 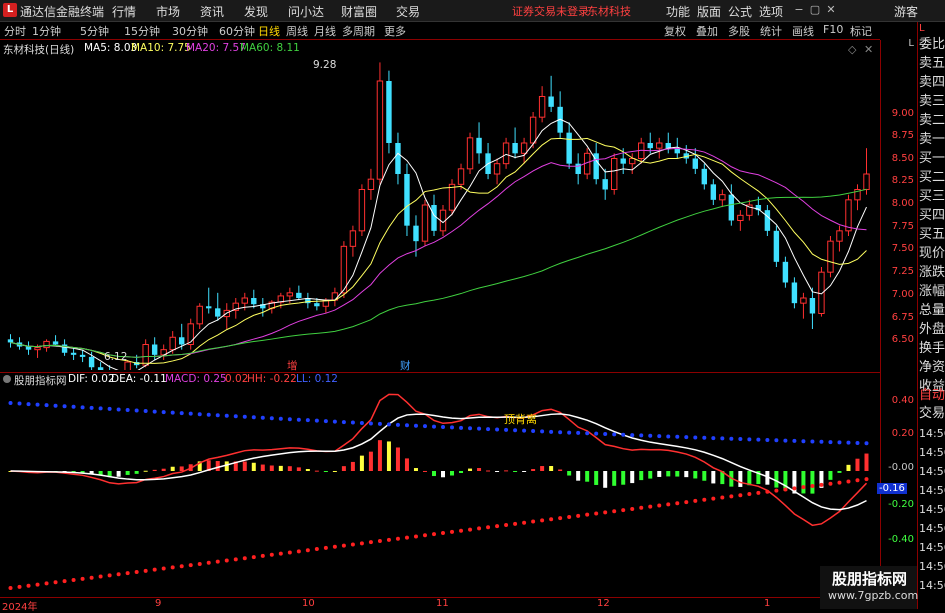 I want to click on duogu-button: 多股, so click(x=739, y=31).